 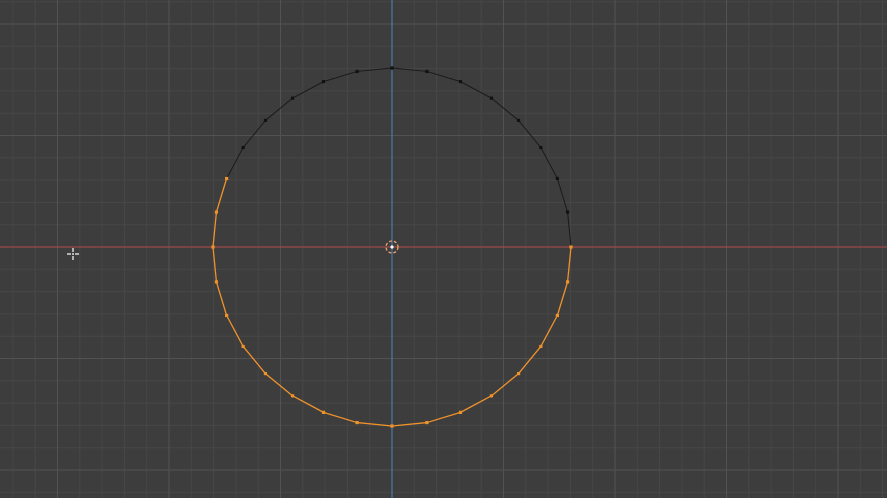 What do you see at coordinates (73, 254) in the screenshot?
I see `move-cursor-icon` at bounding box center [73, 254].